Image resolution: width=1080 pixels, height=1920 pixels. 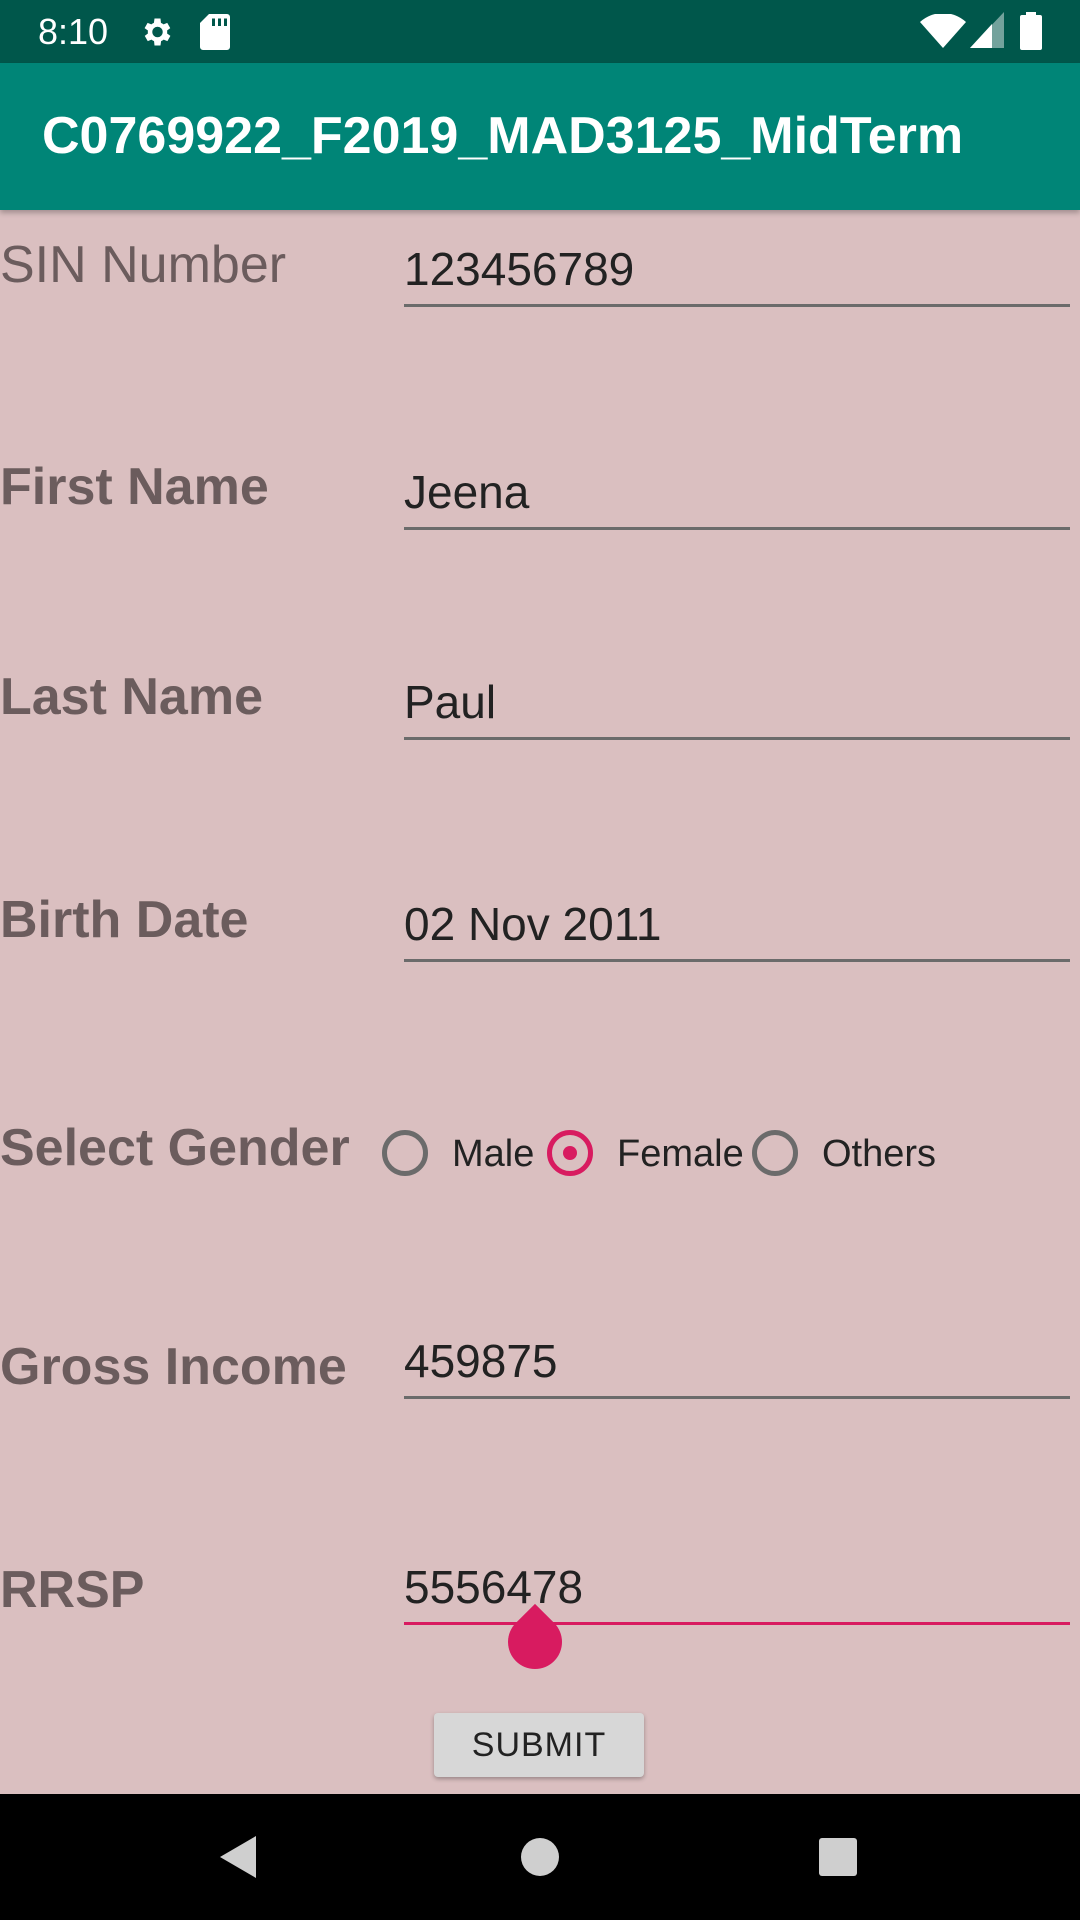 I want to click on battery-icon, so click(x=1031, y=31).